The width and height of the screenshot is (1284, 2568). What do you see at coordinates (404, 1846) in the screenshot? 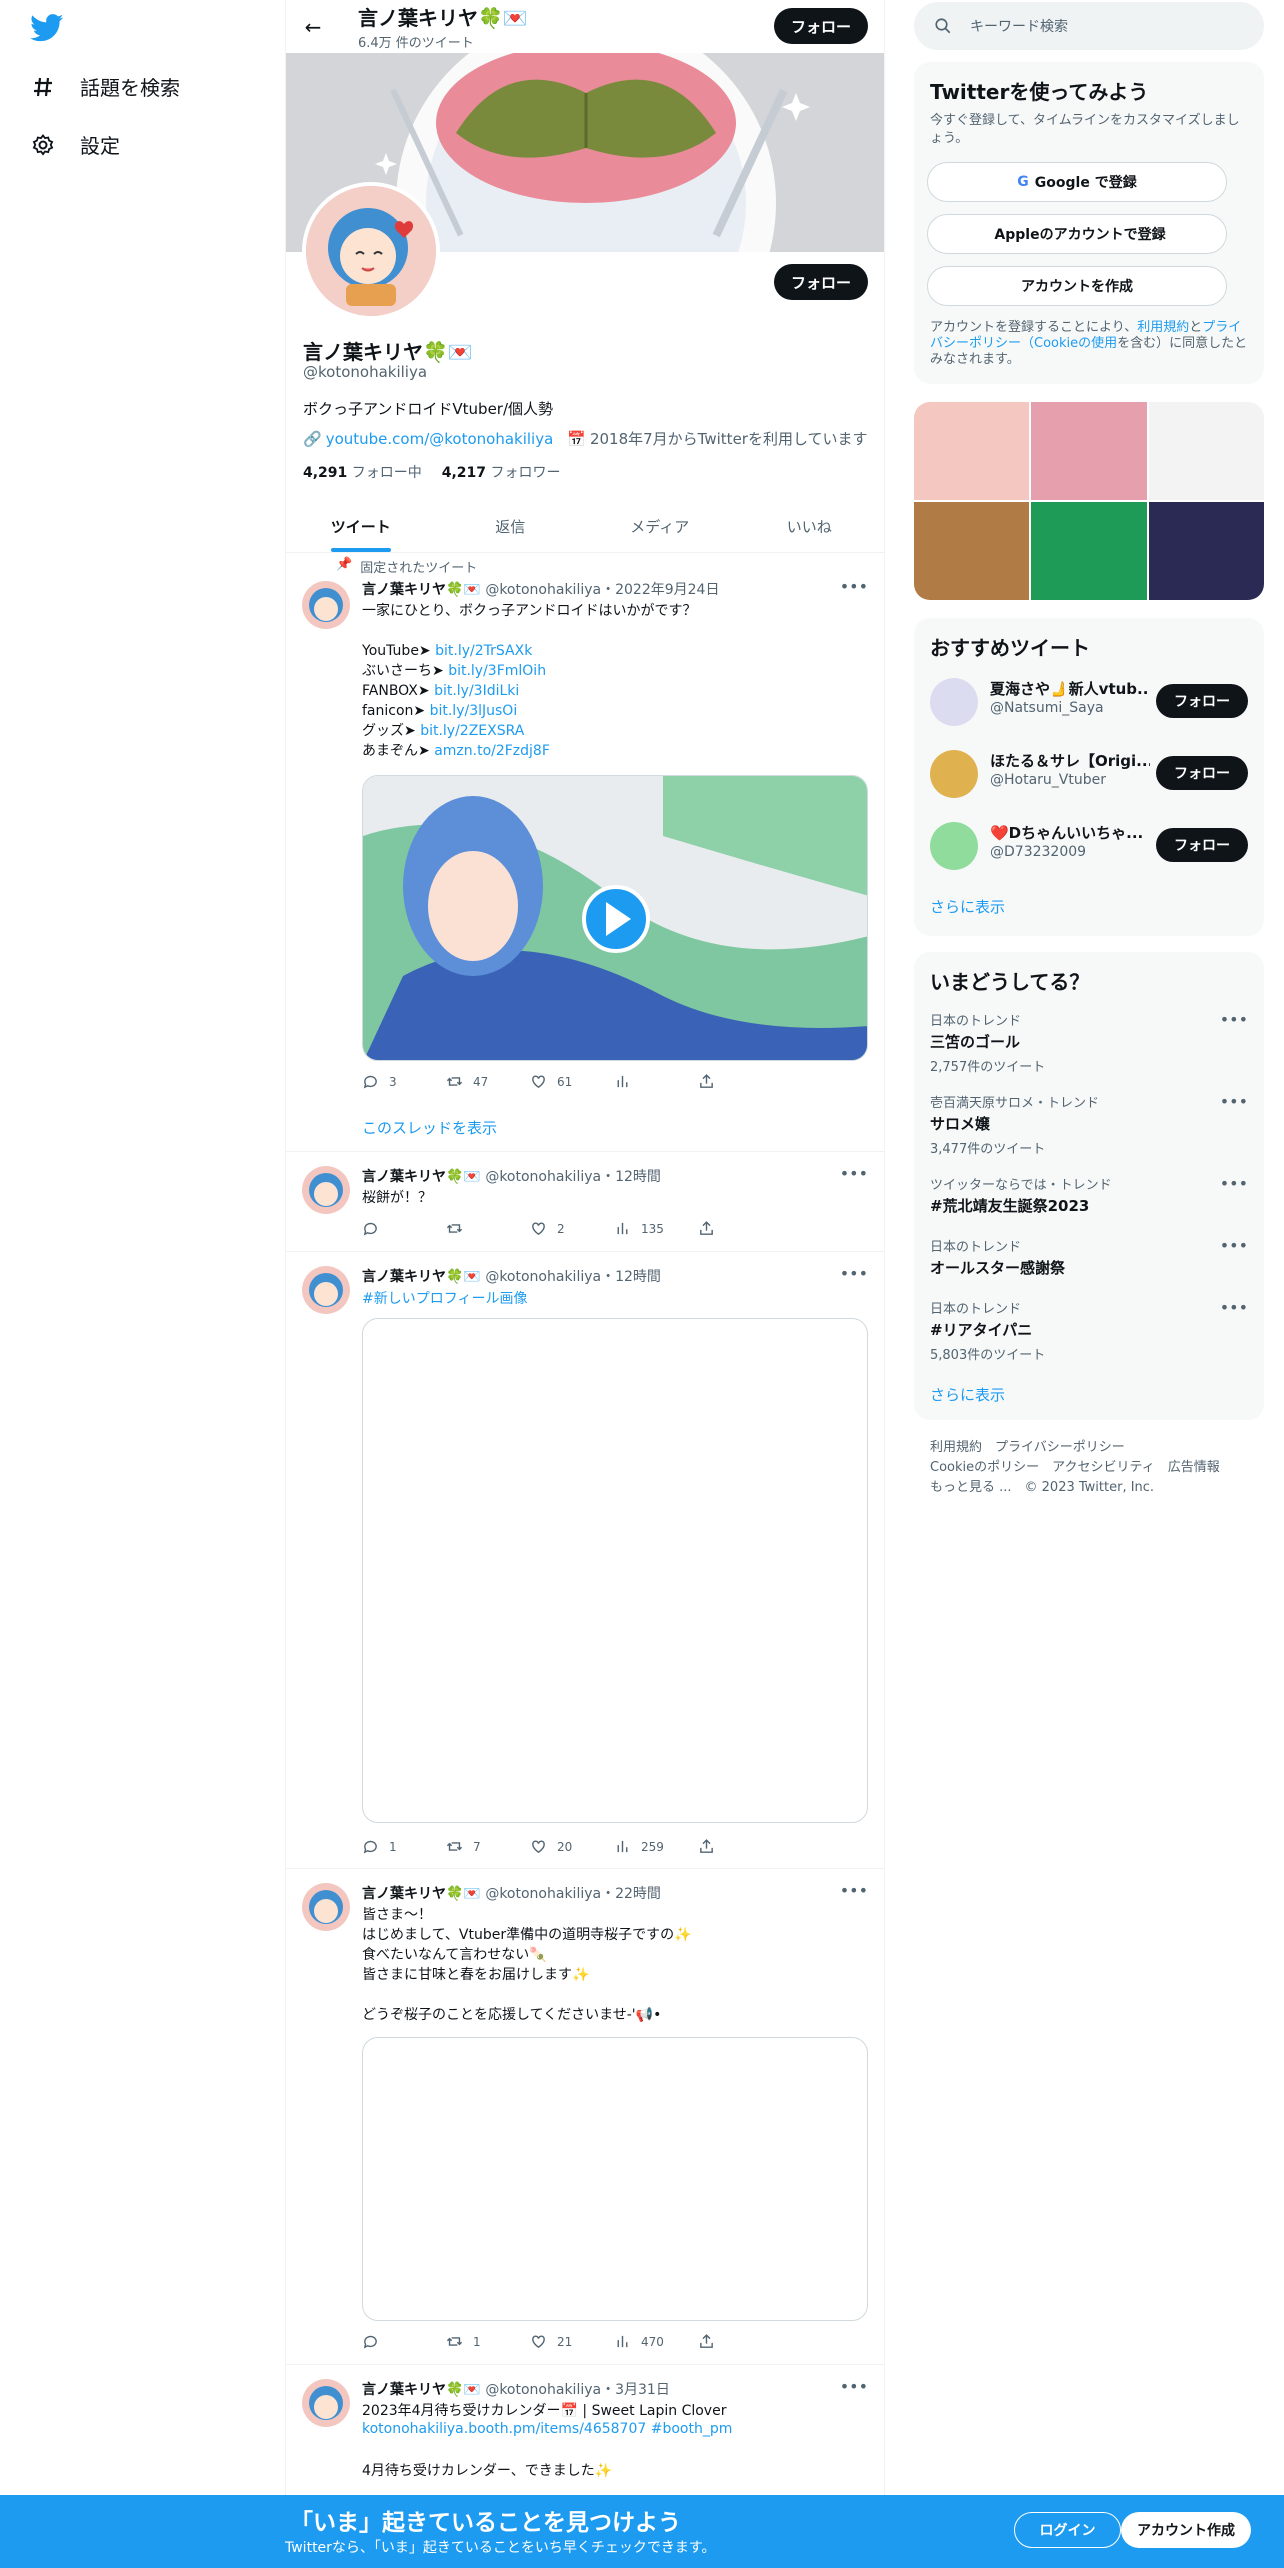
I see `reply-button: 1` at bounding box center [404, 1846].